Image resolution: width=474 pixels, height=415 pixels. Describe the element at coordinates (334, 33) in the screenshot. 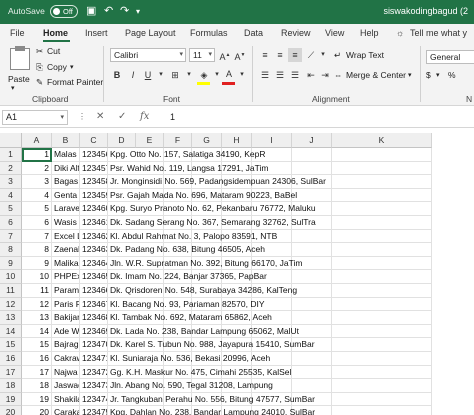

I see `tab-view: View` at that location.